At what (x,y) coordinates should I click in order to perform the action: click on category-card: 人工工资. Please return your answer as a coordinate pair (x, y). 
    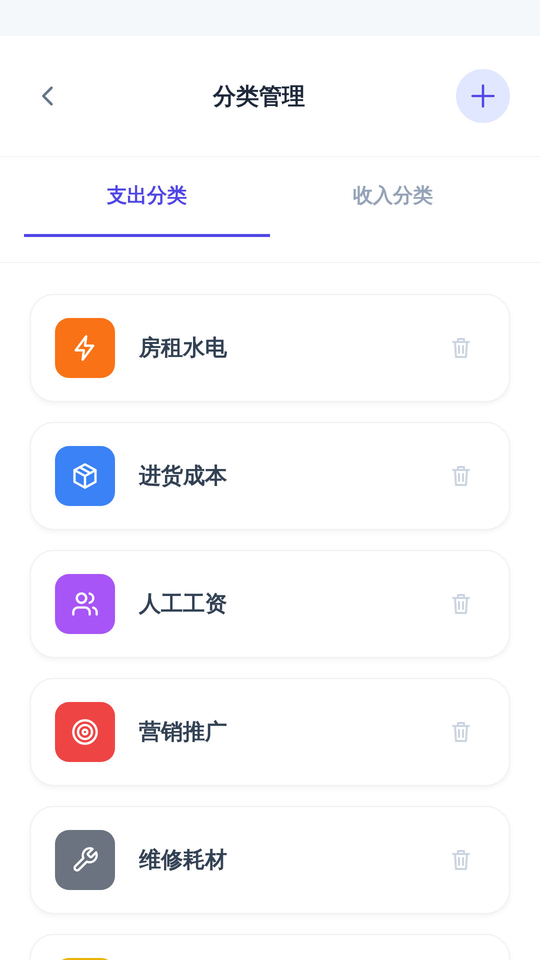
    Looking at the image, I should click on (270, 604).